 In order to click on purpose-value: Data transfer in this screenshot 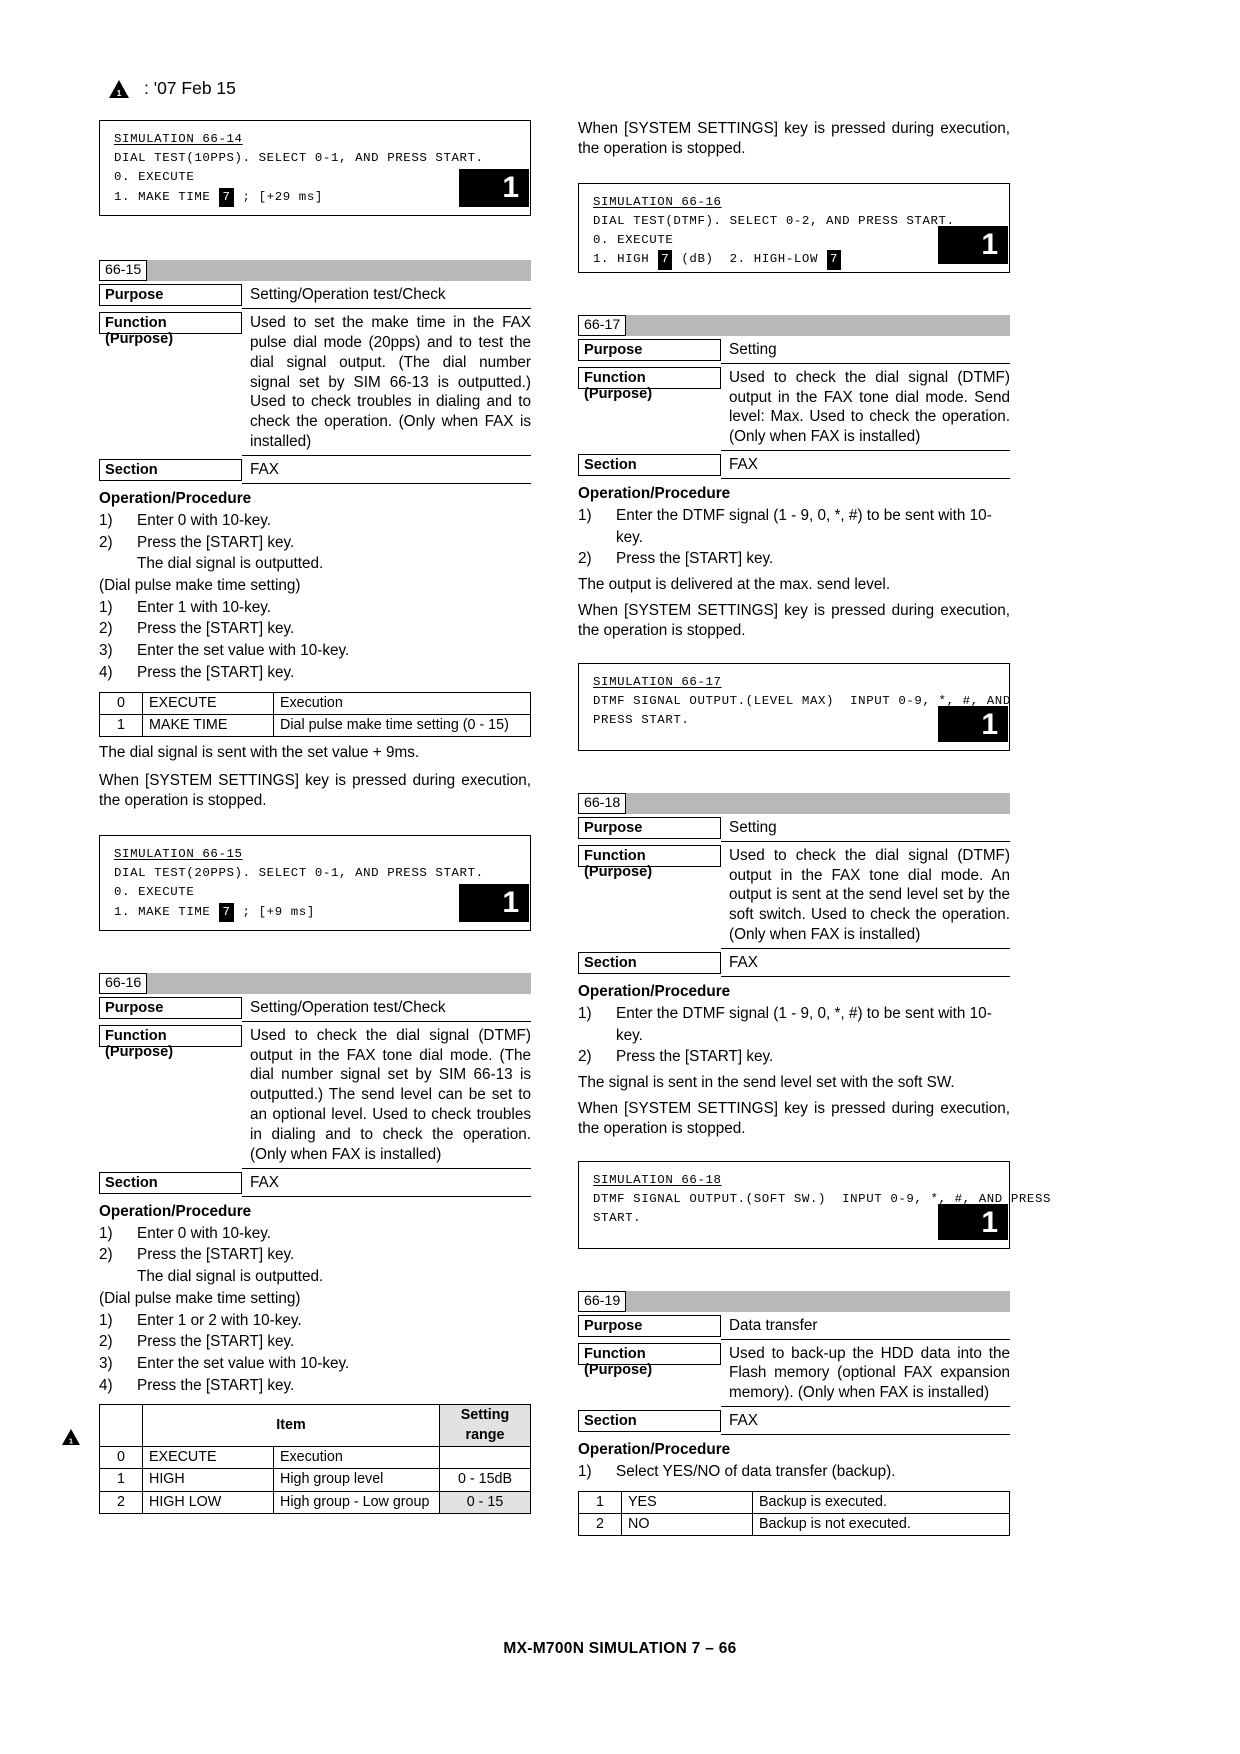, I will do `click(865, 1327)`.